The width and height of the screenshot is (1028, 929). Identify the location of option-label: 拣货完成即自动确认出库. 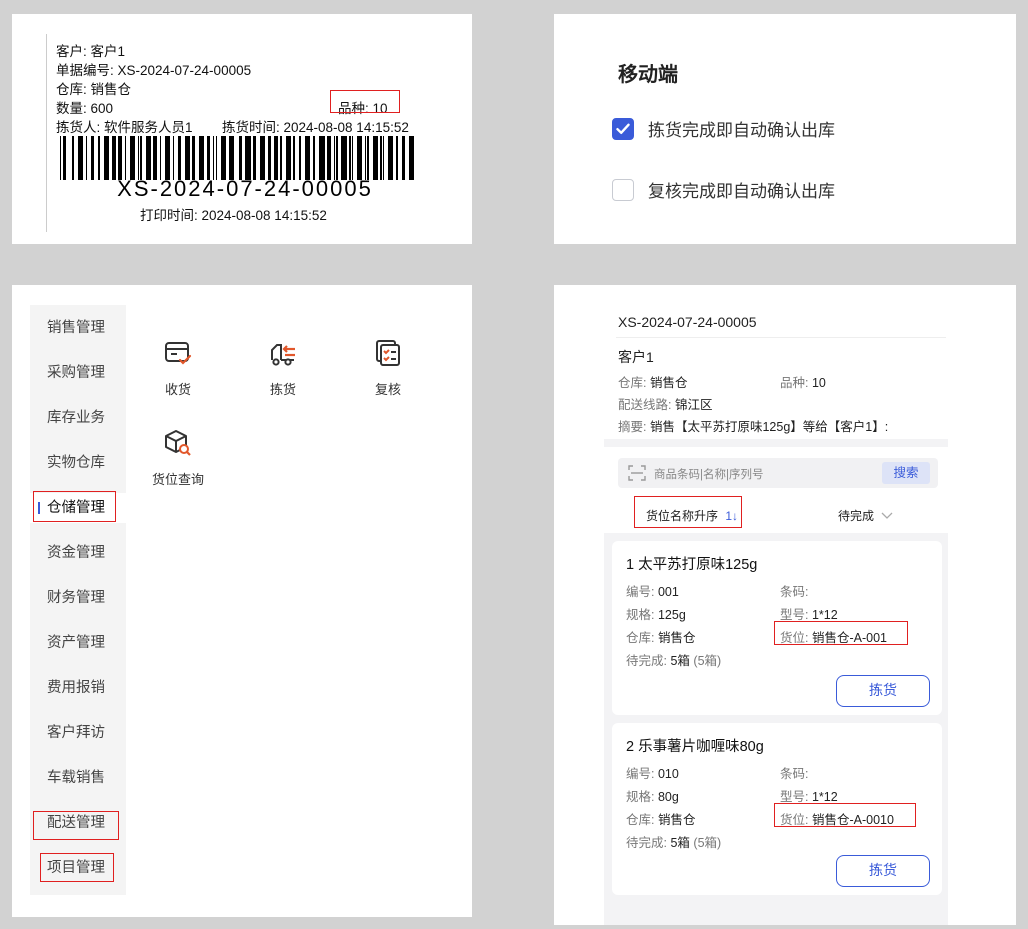
(741, 130).